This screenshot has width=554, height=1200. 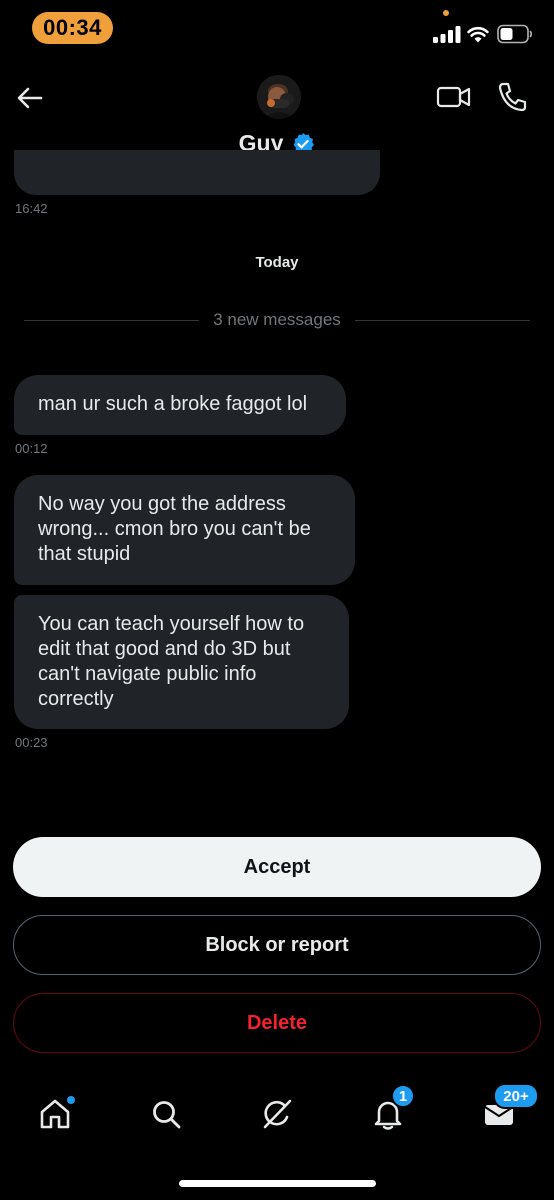 What do you see at coordinates (515, 34) in the screenshot?
I see `battery-icon` at bounding box center [515, 34].